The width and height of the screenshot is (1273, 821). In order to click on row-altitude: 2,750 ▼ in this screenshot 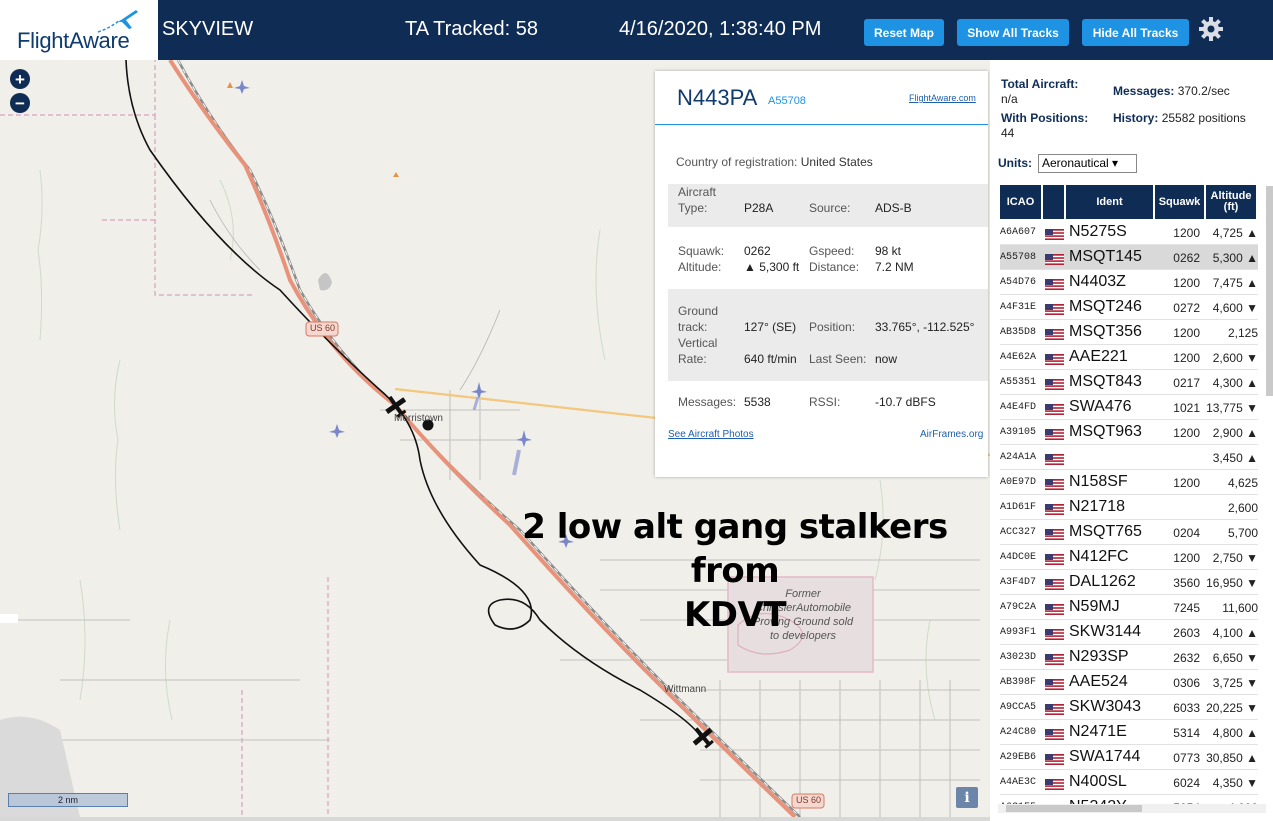, I will do `click(1235, 558)`.